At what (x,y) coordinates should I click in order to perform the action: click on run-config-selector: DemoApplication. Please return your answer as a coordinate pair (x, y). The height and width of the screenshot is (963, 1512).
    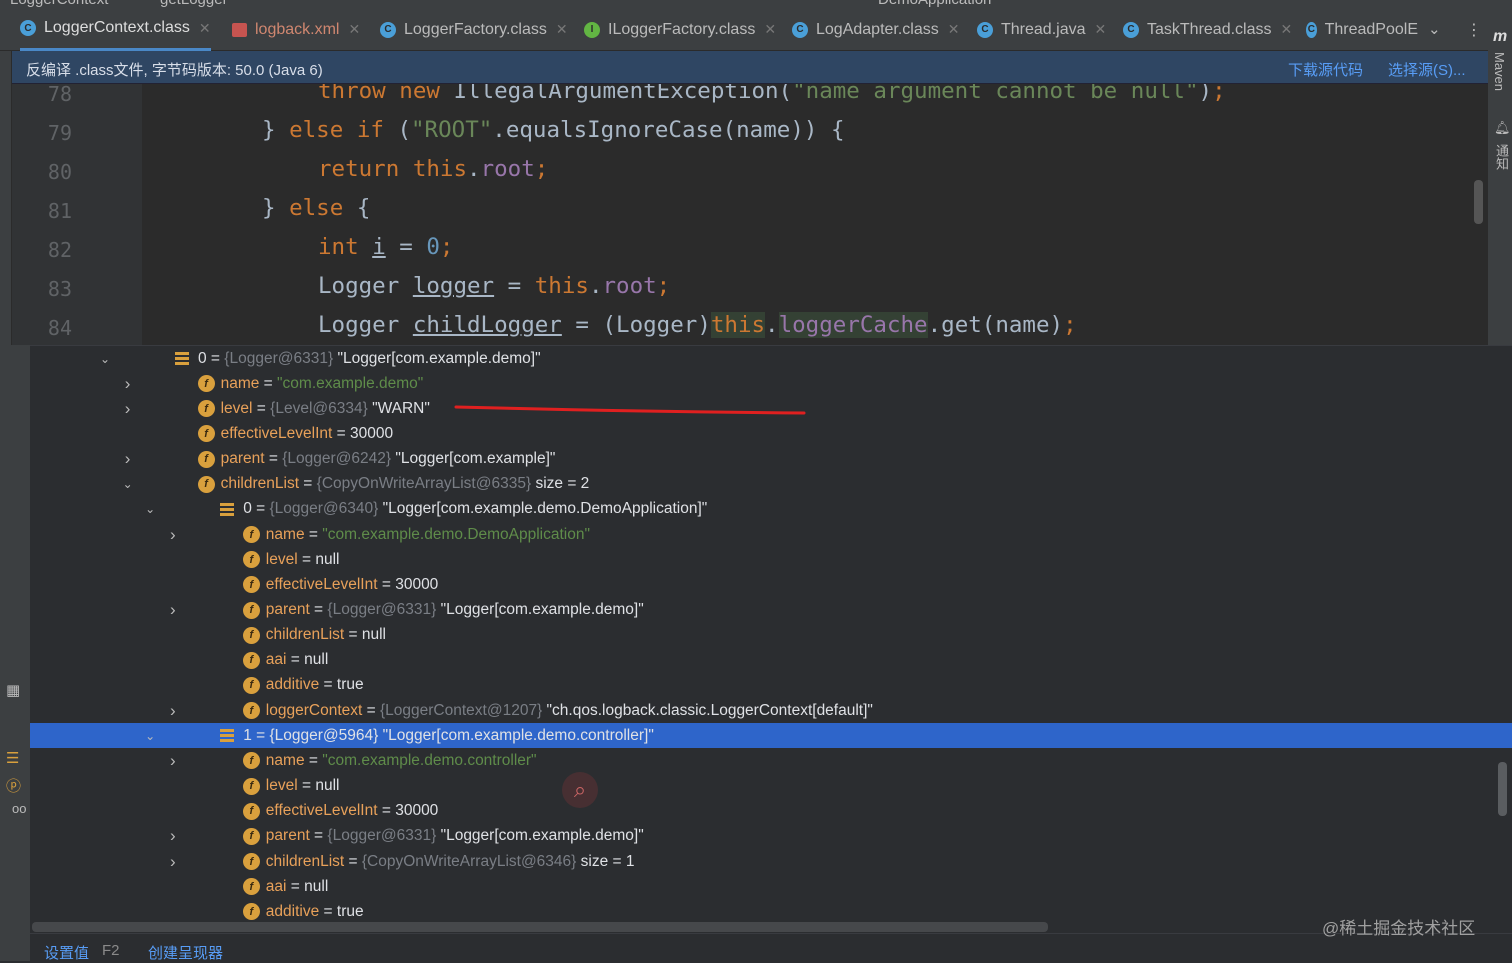
    Looking at the image, I should click on (934, 4).